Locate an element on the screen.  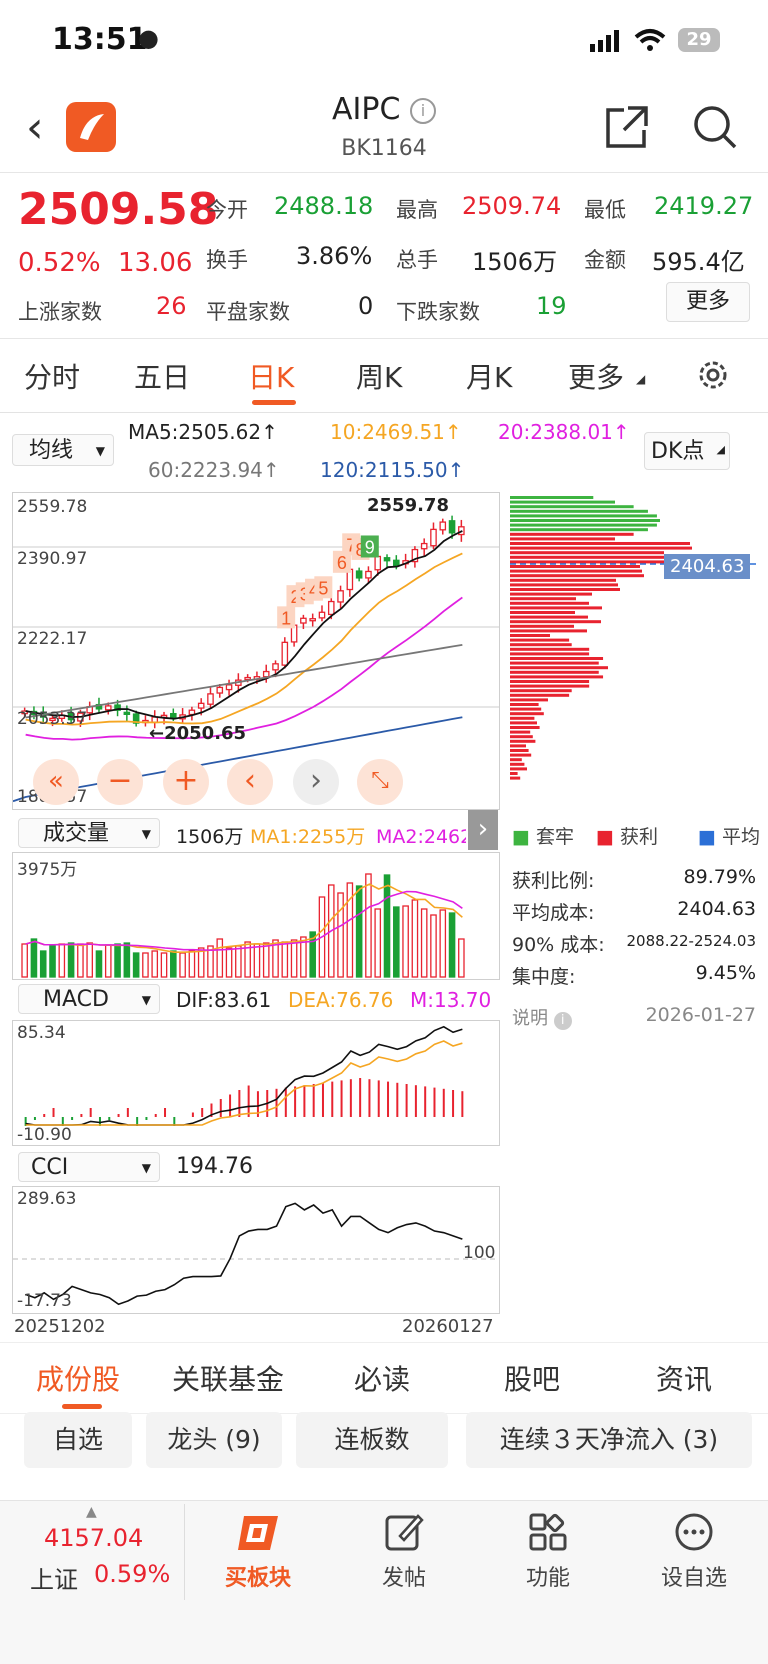
index-name: 上证 is located at coordinates (54, 1577).